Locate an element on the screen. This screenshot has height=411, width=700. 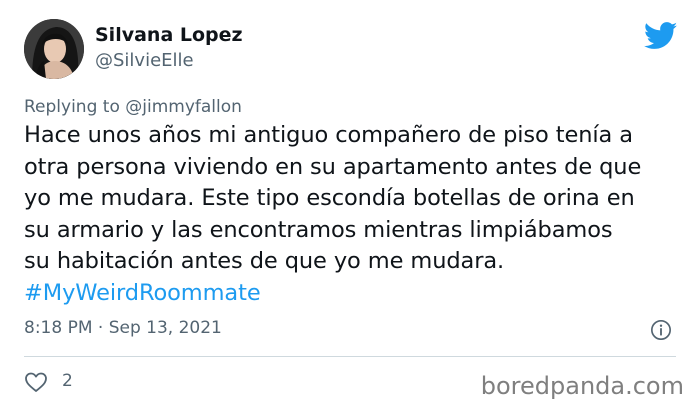
like-count: 2 is located at coordinates (67, 381).